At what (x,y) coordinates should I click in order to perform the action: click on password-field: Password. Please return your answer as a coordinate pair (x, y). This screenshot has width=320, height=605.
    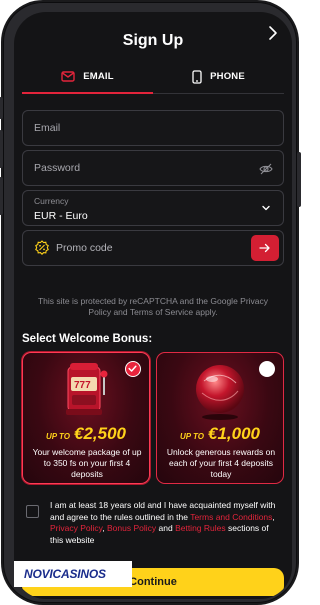
    Looking at the image, I should click on (153, 168).